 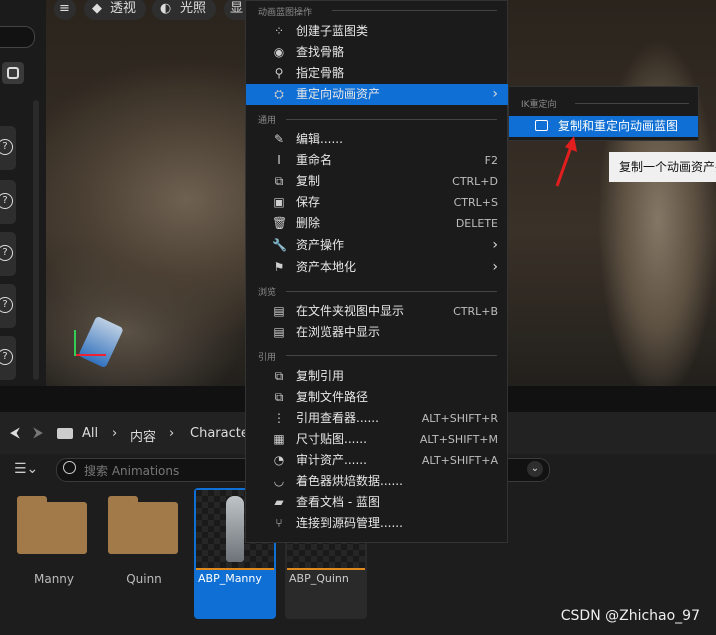 I want to click on flag-icon: ⚑, so click(x=279, y=267).